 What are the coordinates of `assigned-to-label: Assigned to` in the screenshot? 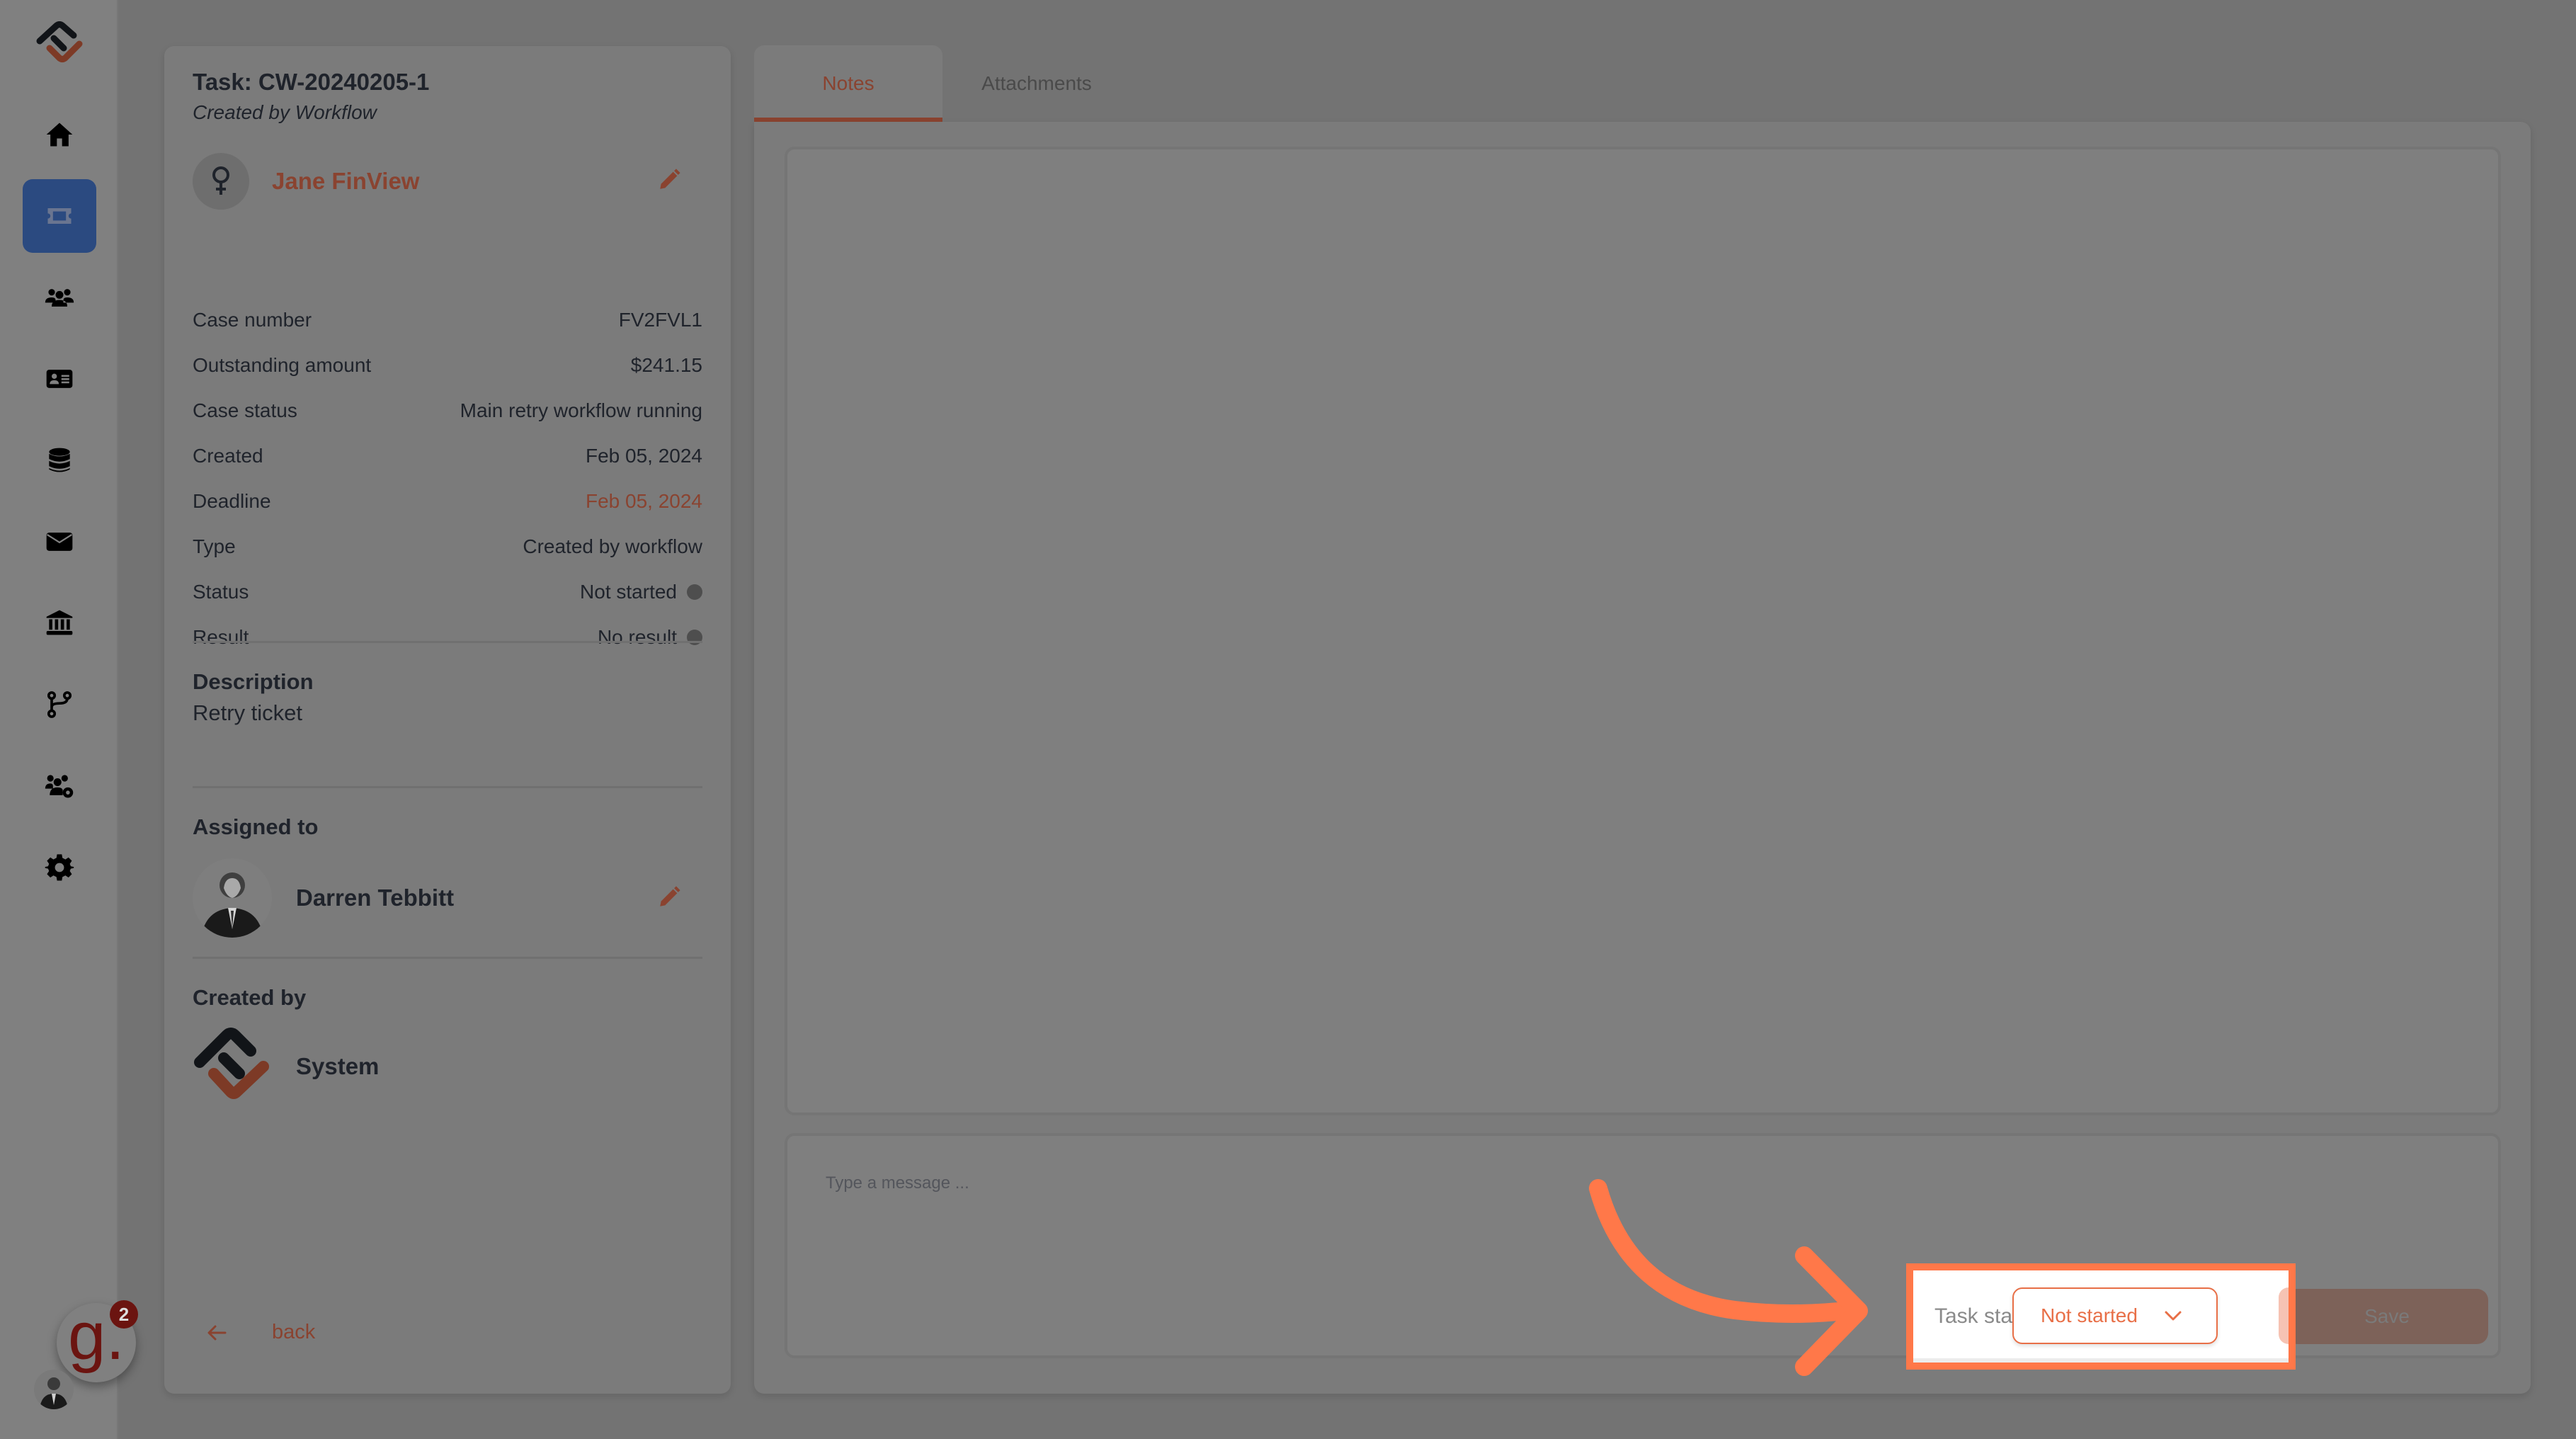 It's located at (256, 826).